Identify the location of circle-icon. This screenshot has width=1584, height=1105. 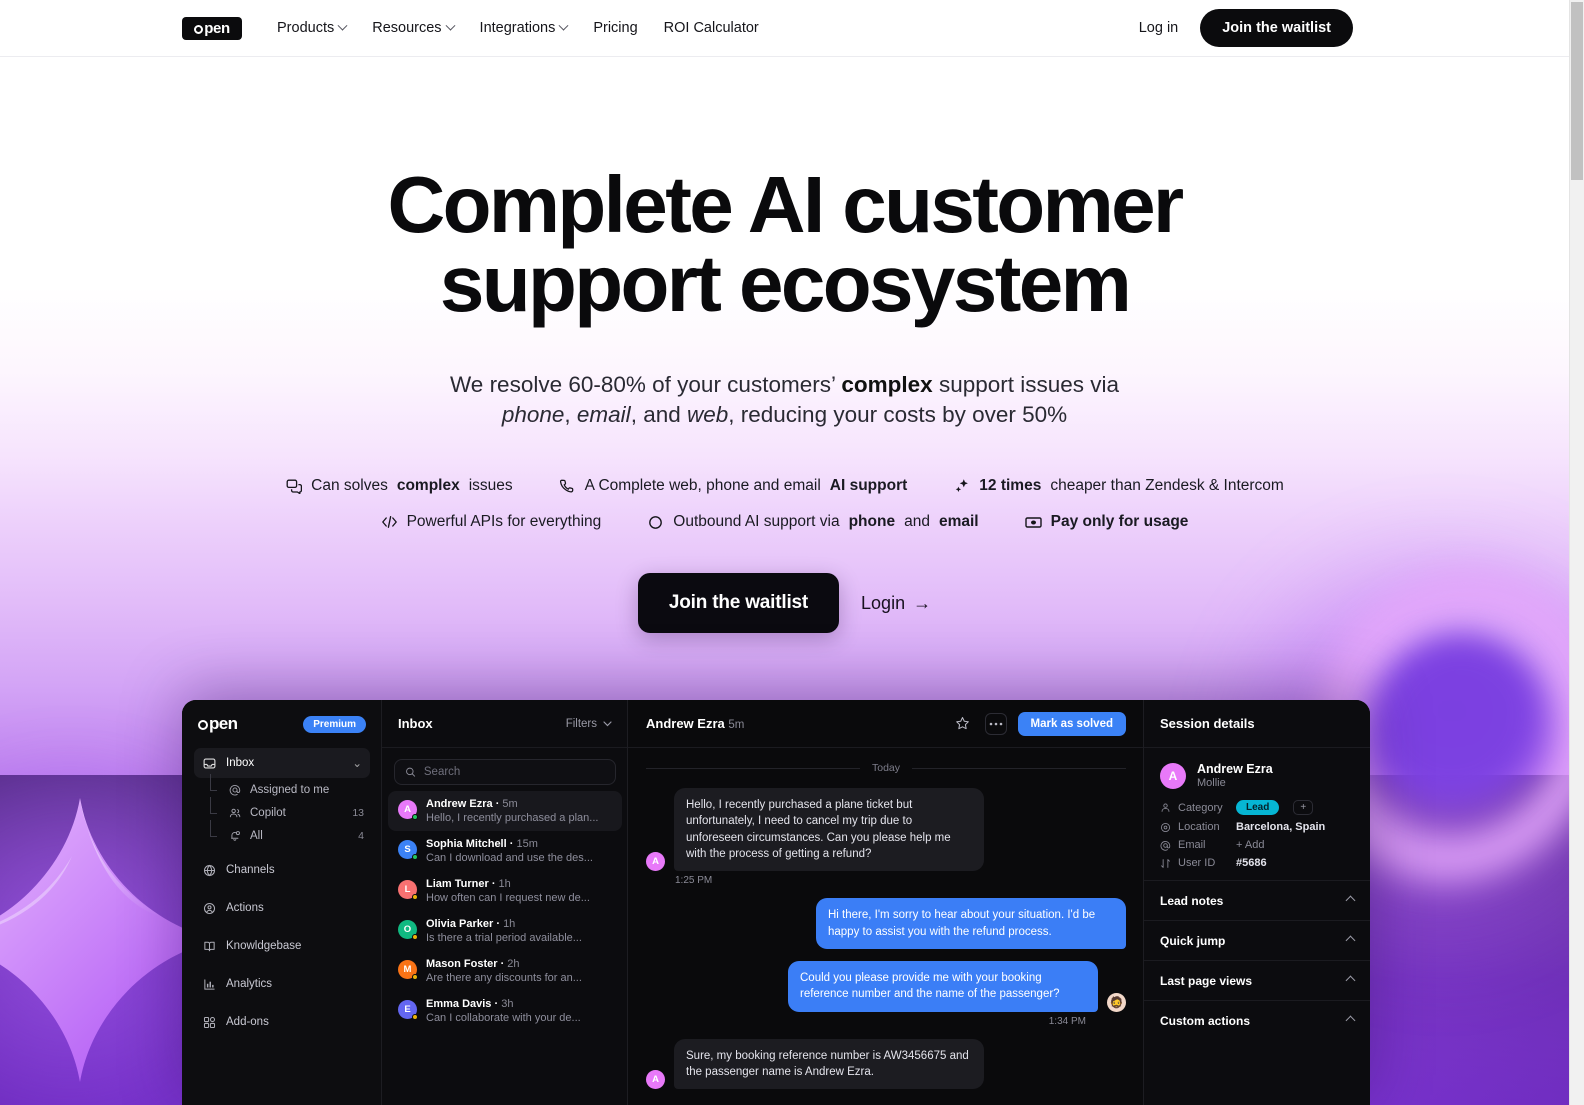
(655, 522).